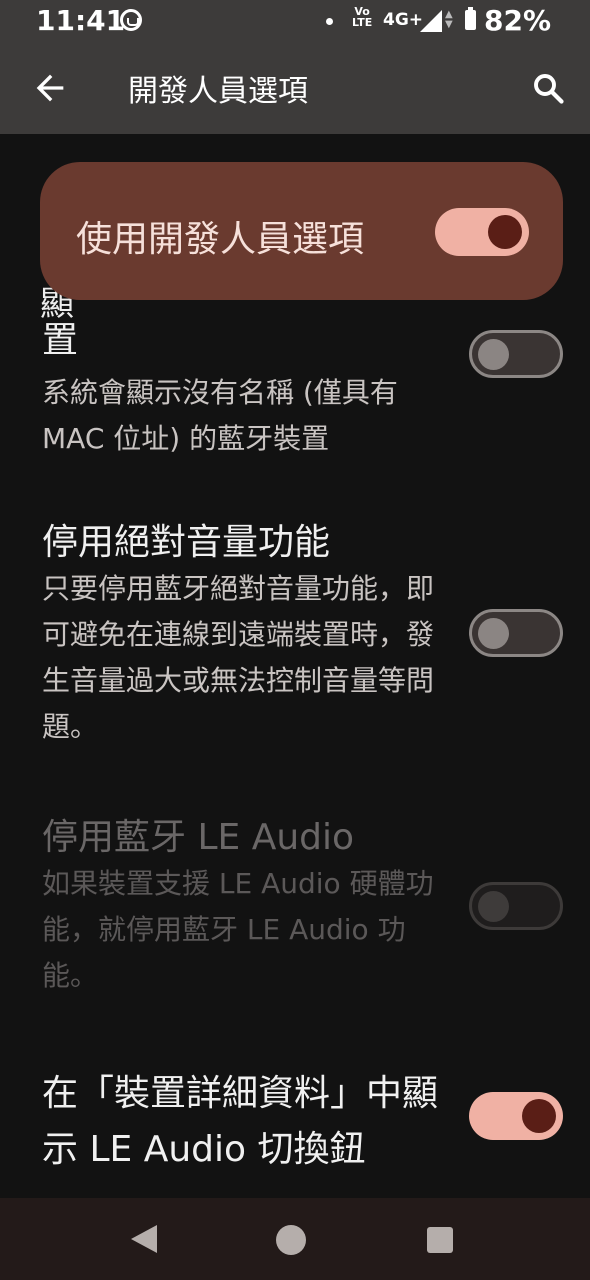 This screenshot has height=1280, width=590. What do you see at coordinates (403, 20) in the screenshot?
I see `network-type: 4G+` at bounding box center [403, 20].